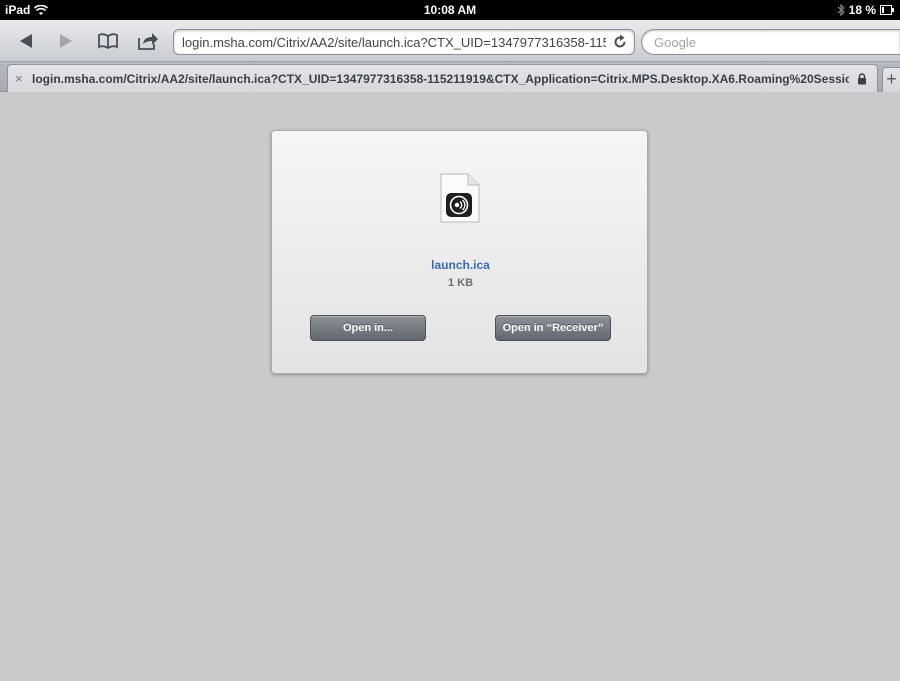  I want to click on back-arrow-icon, so click(26, 41).